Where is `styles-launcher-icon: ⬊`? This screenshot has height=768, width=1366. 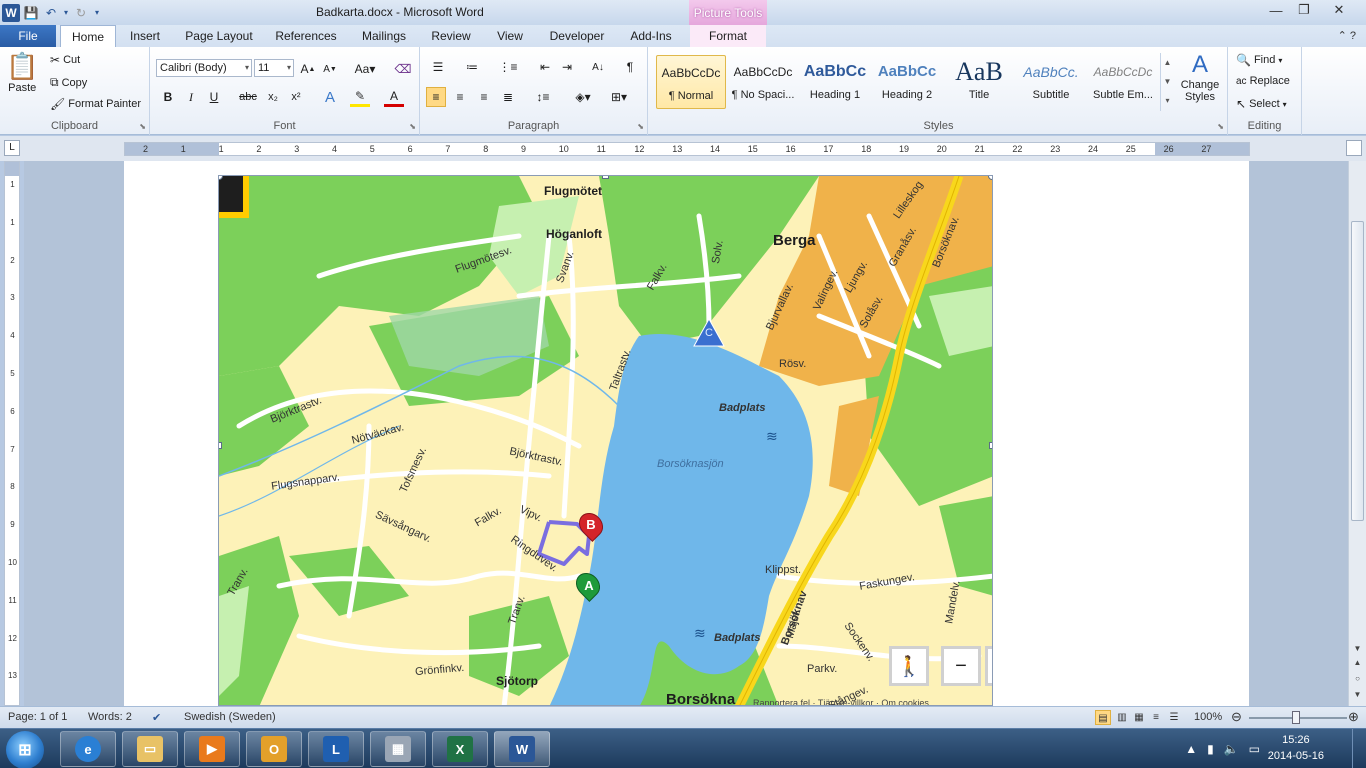
styles-launcher-icon: ⬊ is located at coordinates (1220, 126).